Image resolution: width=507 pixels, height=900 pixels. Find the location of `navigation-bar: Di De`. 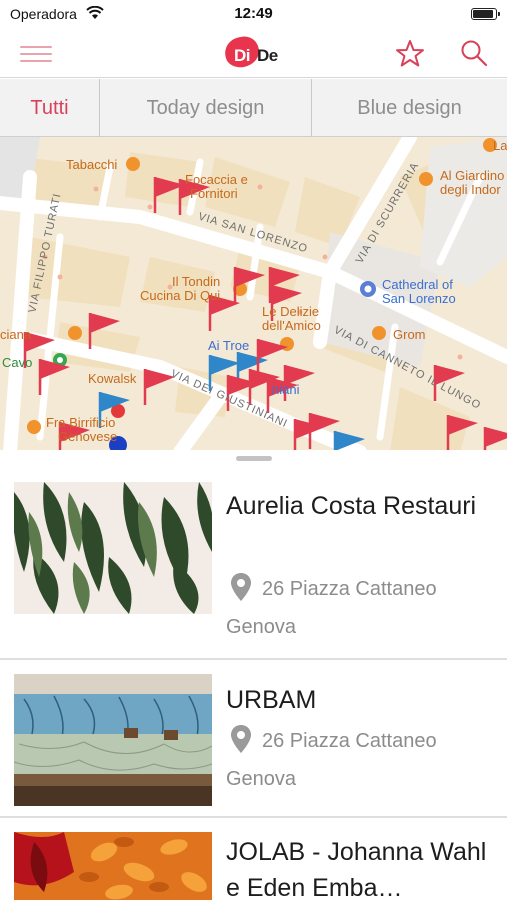

navigation-bar: Di De is located at coordinates (253, 54).